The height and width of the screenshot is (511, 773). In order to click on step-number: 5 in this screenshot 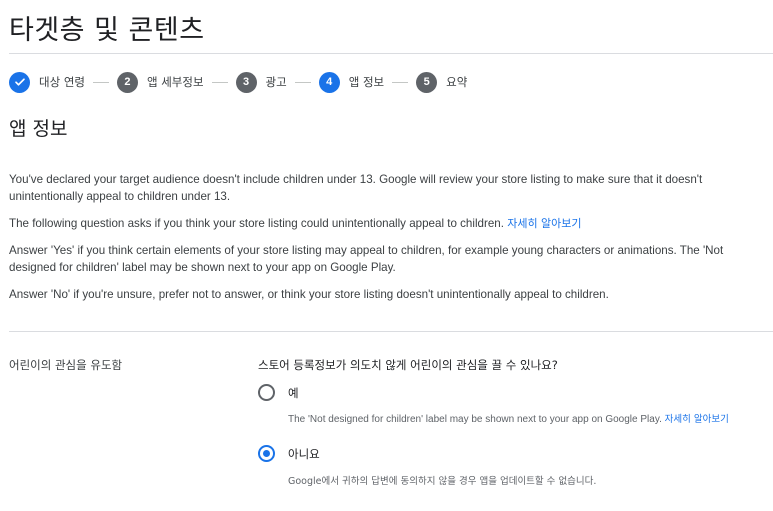, I will do `click(427, 82)`.